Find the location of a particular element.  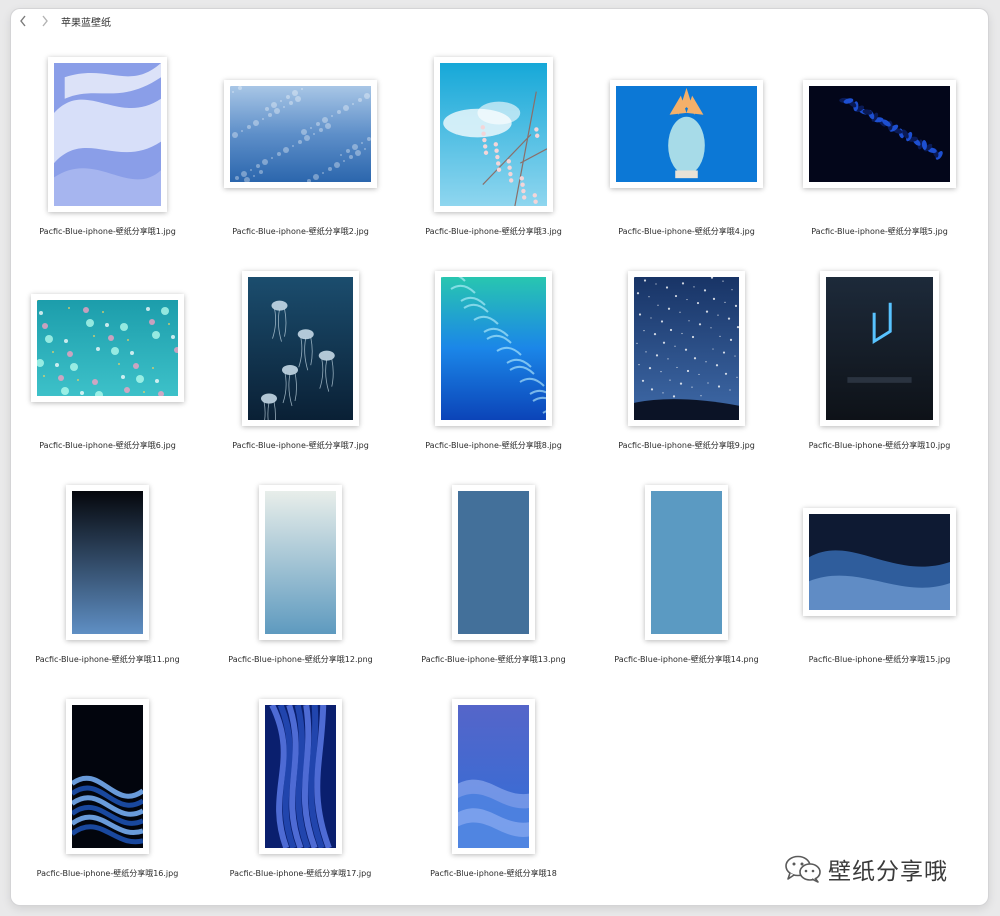

file-item: Pacfic-Blue-iphone-壁纸分享哦11.png is located at coordinates (107, 586).